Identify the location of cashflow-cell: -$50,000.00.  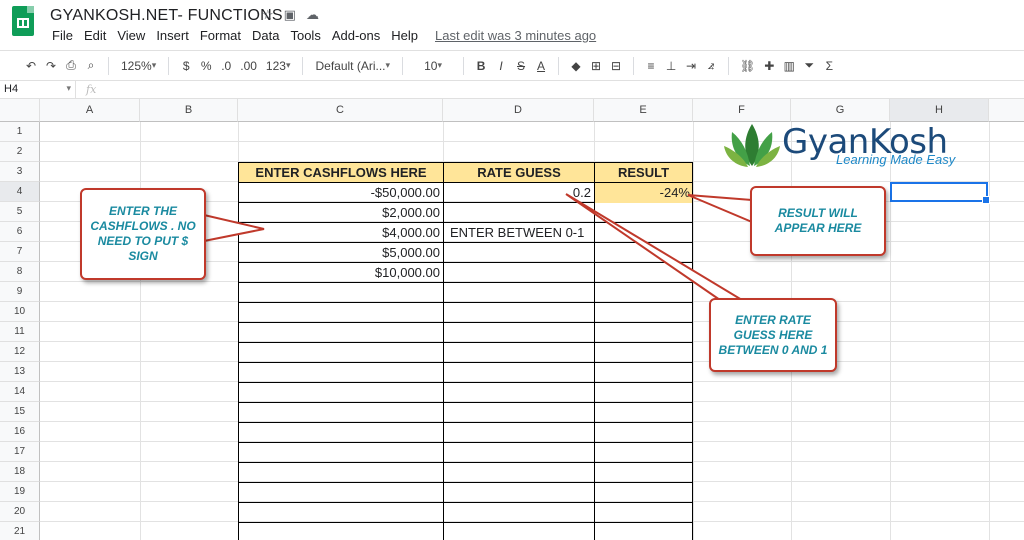
(340, 193).